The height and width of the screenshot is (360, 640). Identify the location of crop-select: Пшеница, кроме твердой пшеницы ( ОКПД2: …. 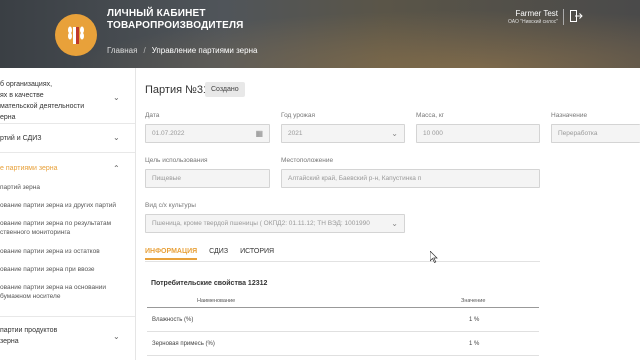
(275, 223).